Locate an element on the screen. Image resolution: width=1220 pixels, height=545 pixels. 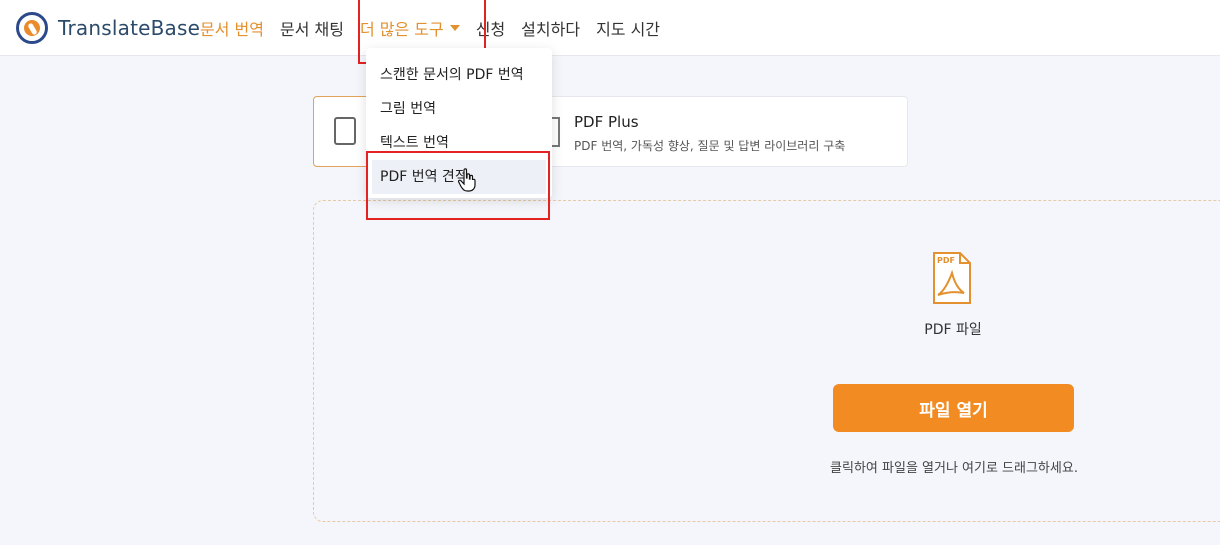
tool-card-document is located at coordinates (343, 131).